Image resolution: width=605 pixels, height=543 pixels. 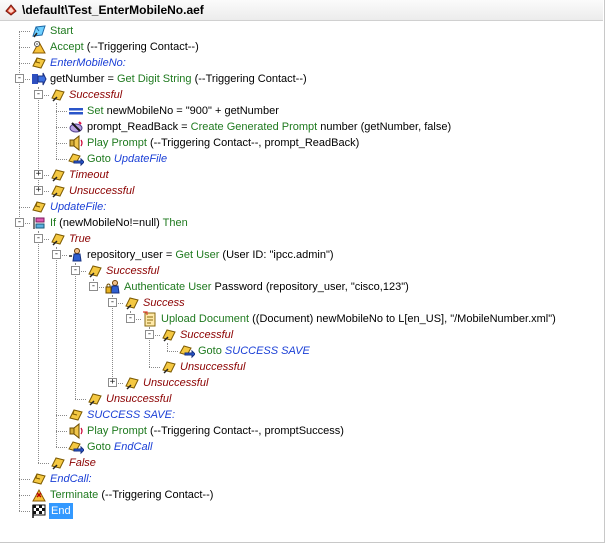 I want to click on tree-node-label: SUCCESS SAVE:, so click(x=131, y=415).